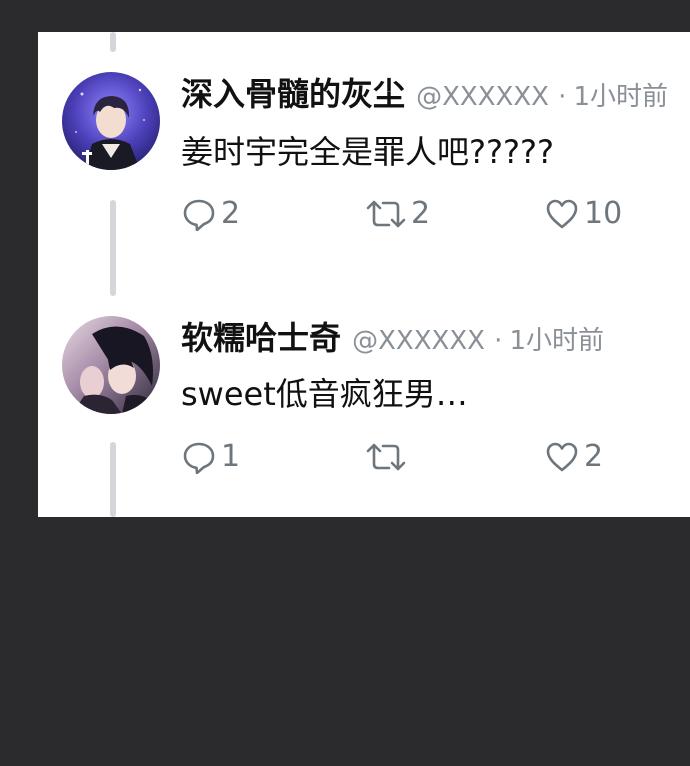 This screenshot has height=766, width=690. I want to click on reply-button: 1, so click(210, 457).